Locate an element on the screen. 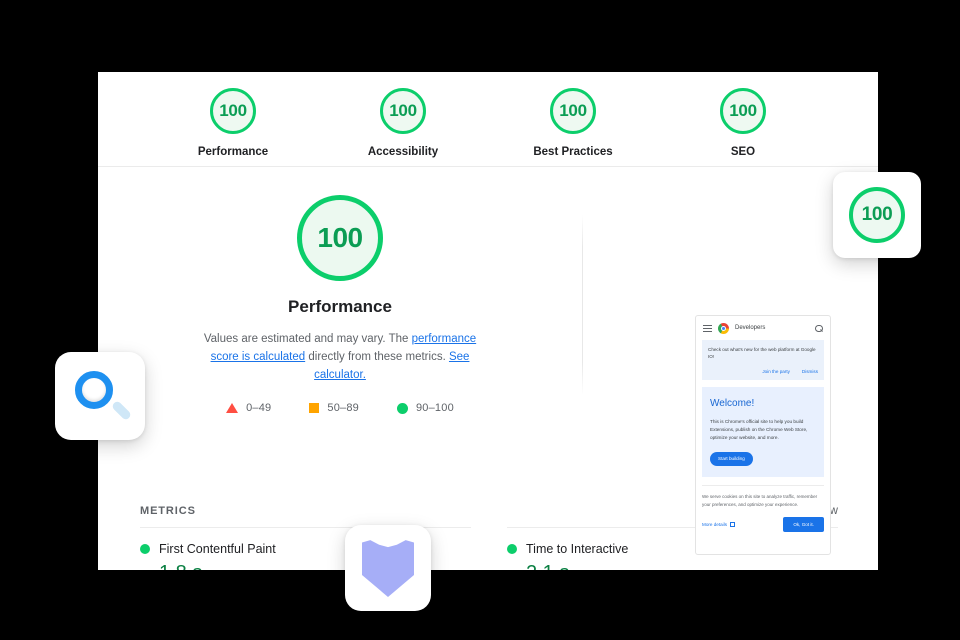 Image resolution: width=960 pixels, height=640 pixels. legend-range-fail: 0–49 is located at coordinates (259, 408).